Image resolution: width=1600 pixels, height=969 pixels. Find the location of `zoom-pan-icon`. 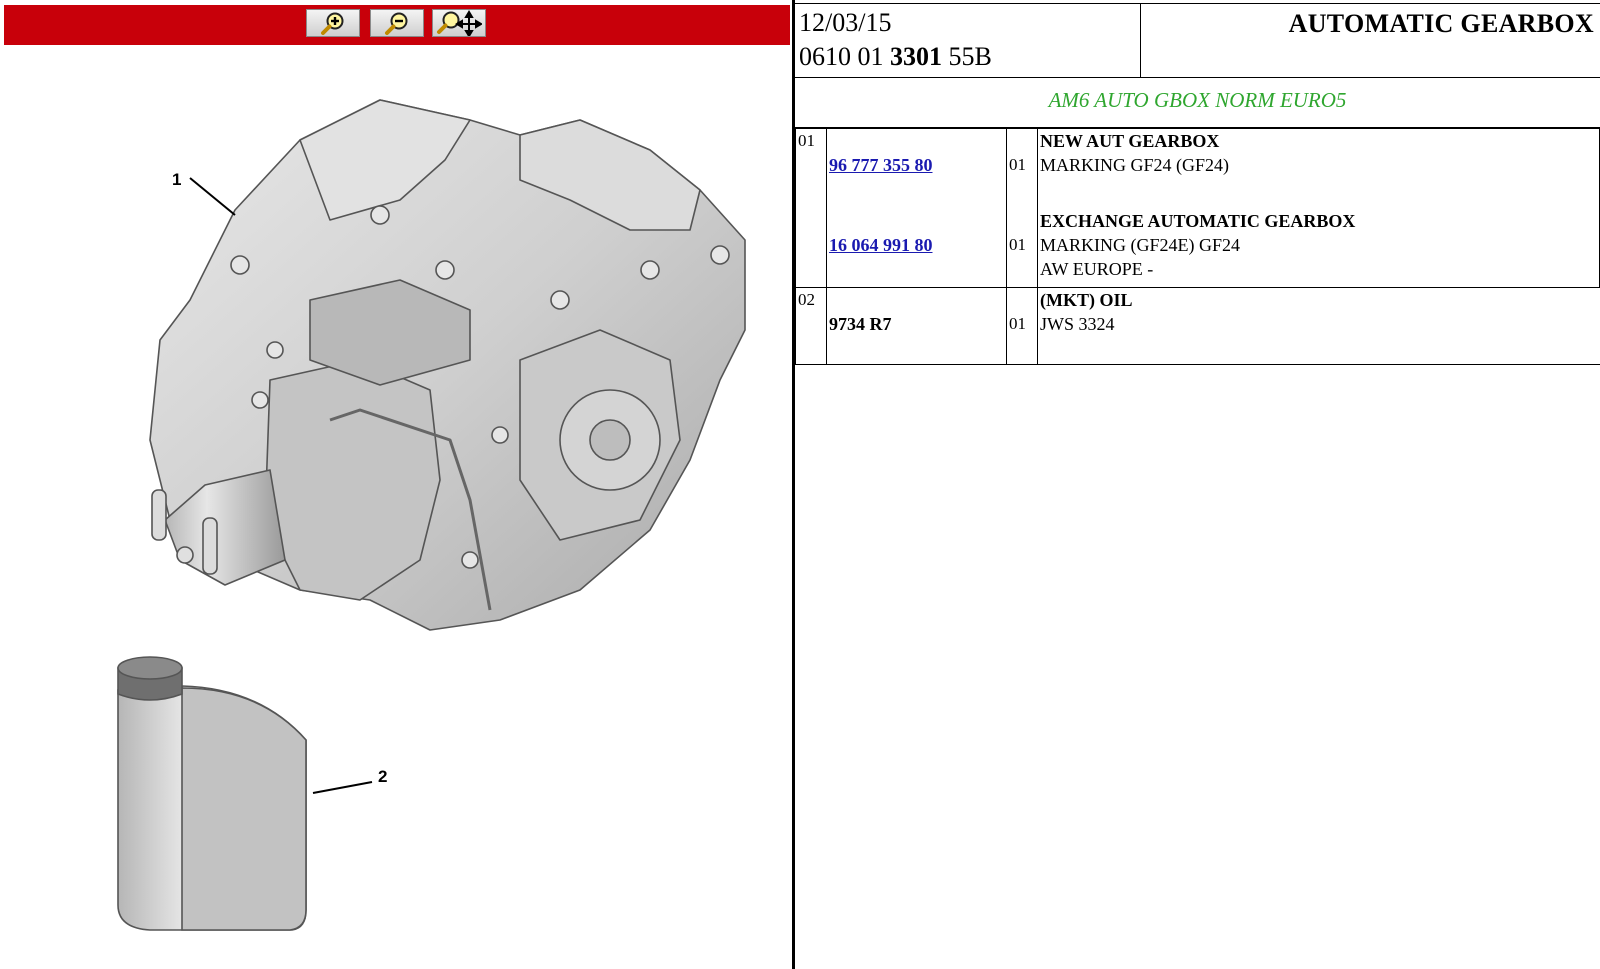

zoom-pan-icon is located at coordinates (459, 23).